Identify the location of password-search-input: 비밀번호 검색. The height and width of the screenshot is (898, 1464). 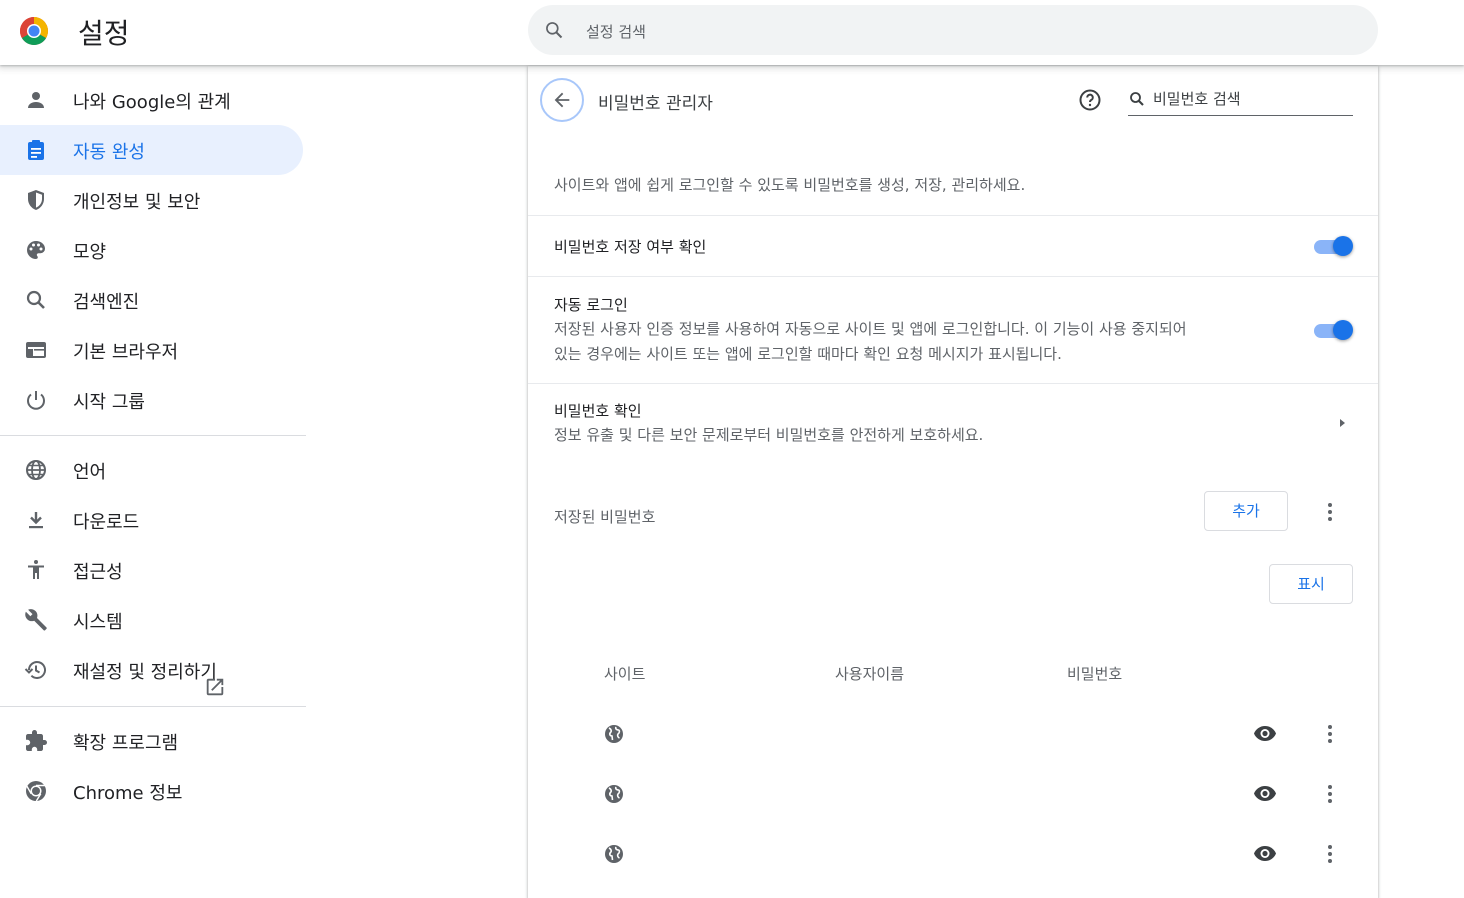
(1240, 100).